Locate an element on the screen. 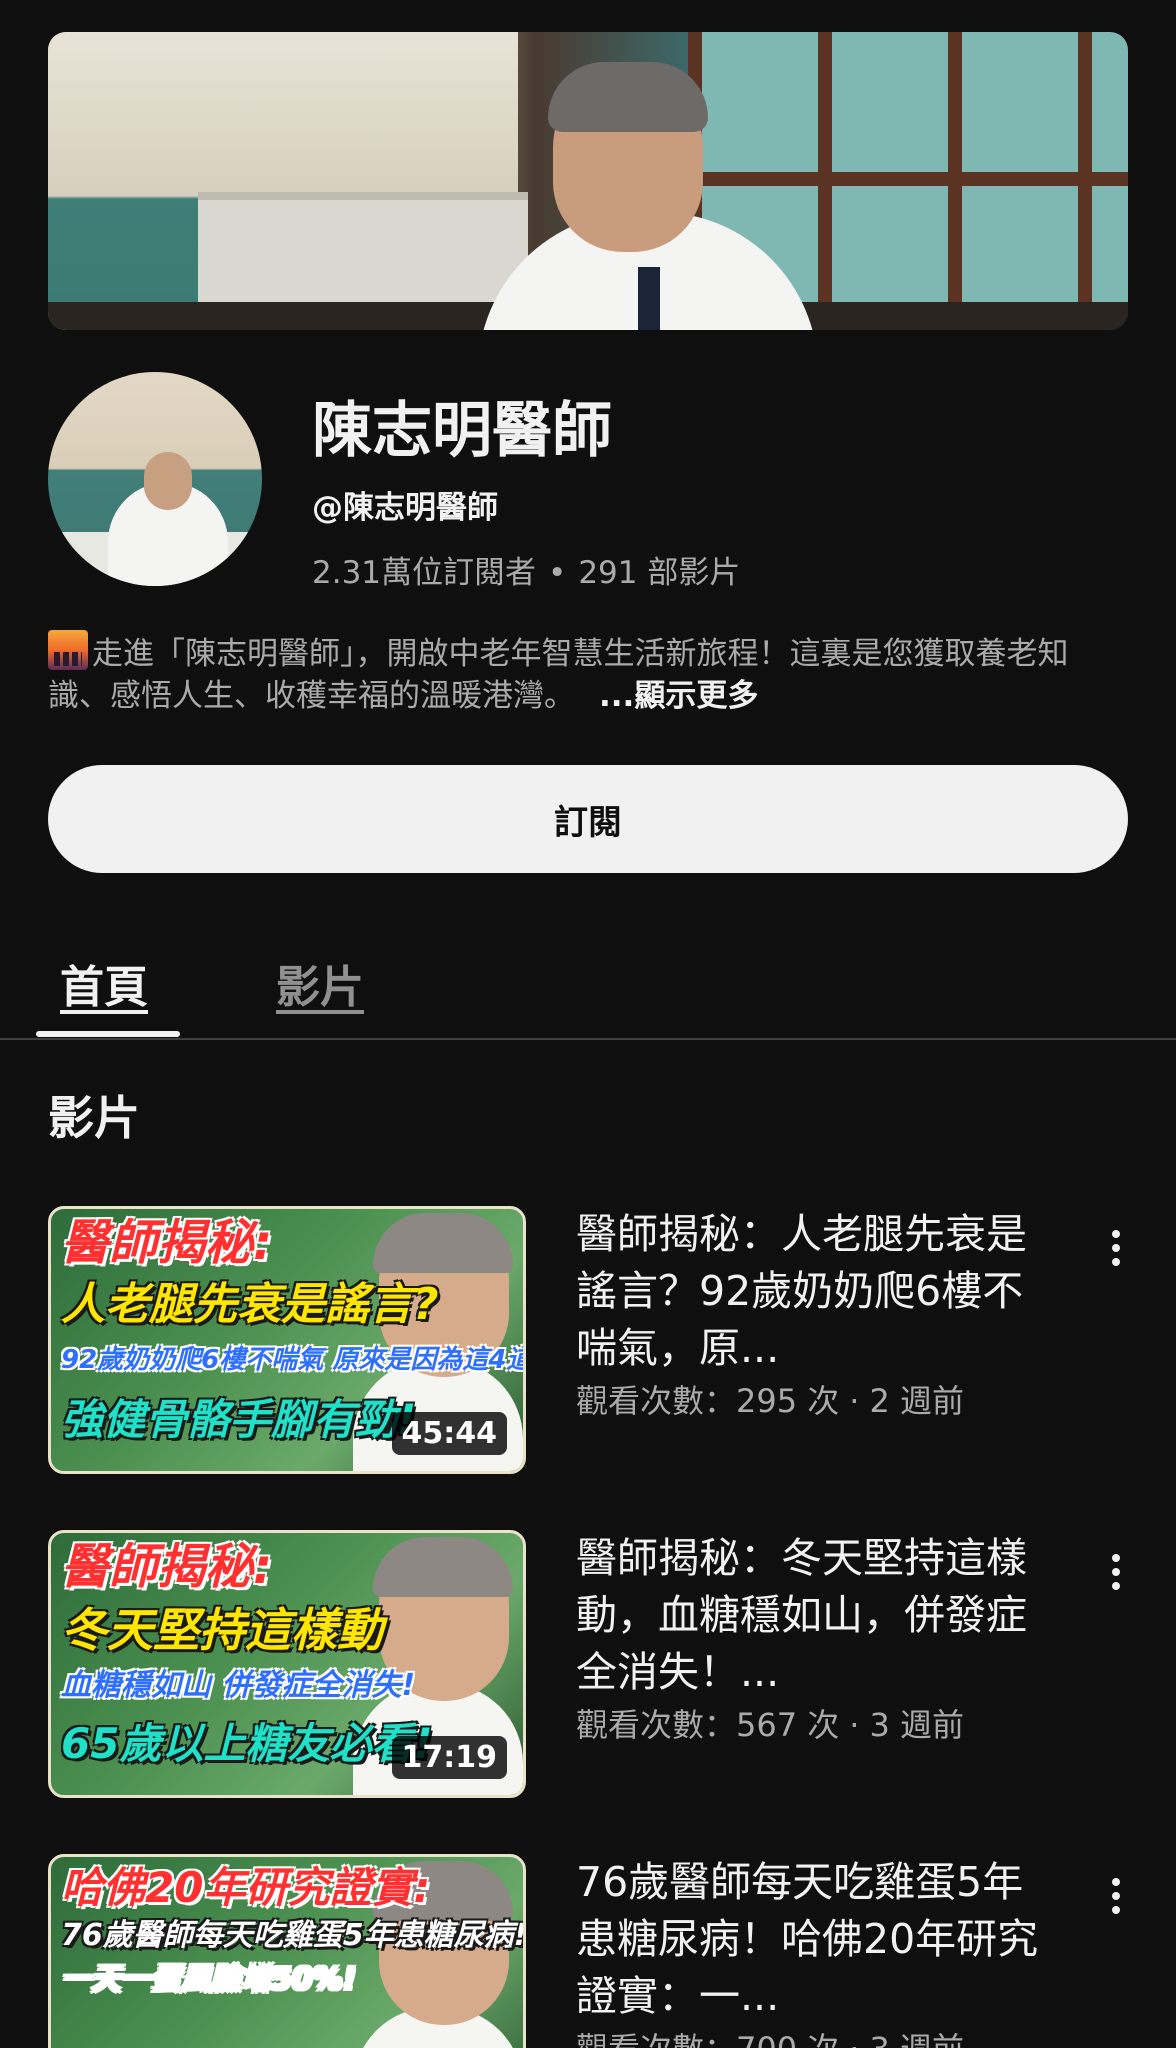  video-meta: 觀看次數：567 次 · 3 週前 is located at coordinates (826, 1723).